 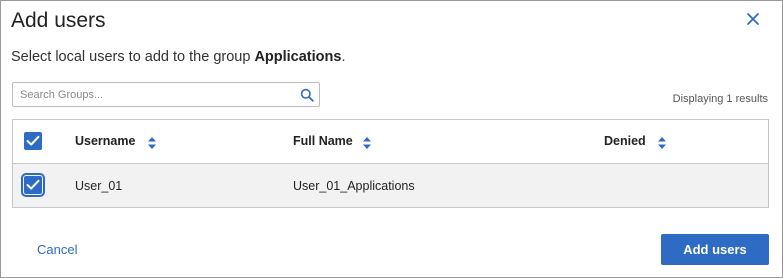 What do you see at coordinates (99, 186) in the screenshot?
I see `cell-username: User_01` at bounding box center [99, 186].